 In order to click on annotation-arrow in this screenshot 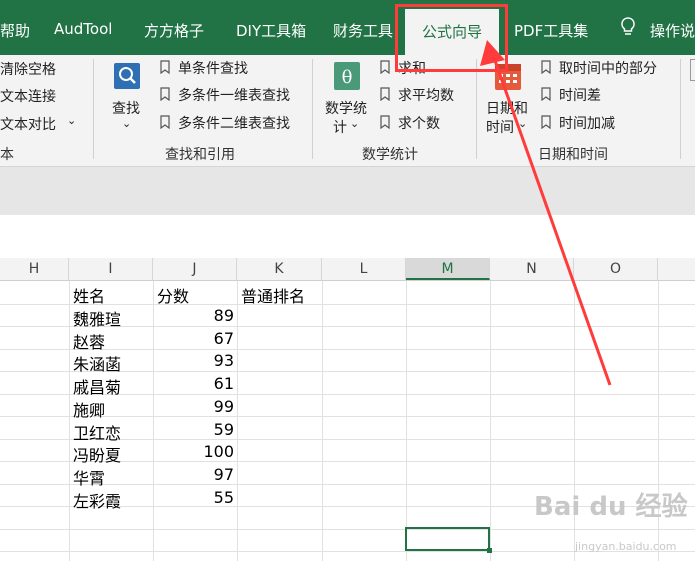, I will do `click(546, 213)`.